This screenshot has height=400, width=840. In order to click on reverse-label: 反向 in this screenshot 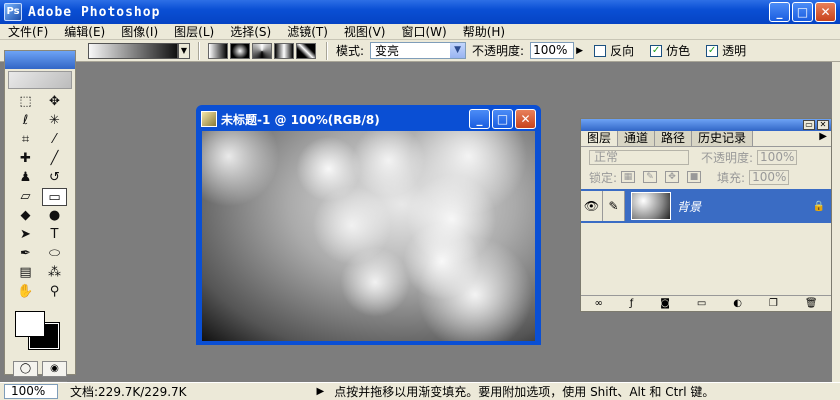, I will do `click(622, 51)`.